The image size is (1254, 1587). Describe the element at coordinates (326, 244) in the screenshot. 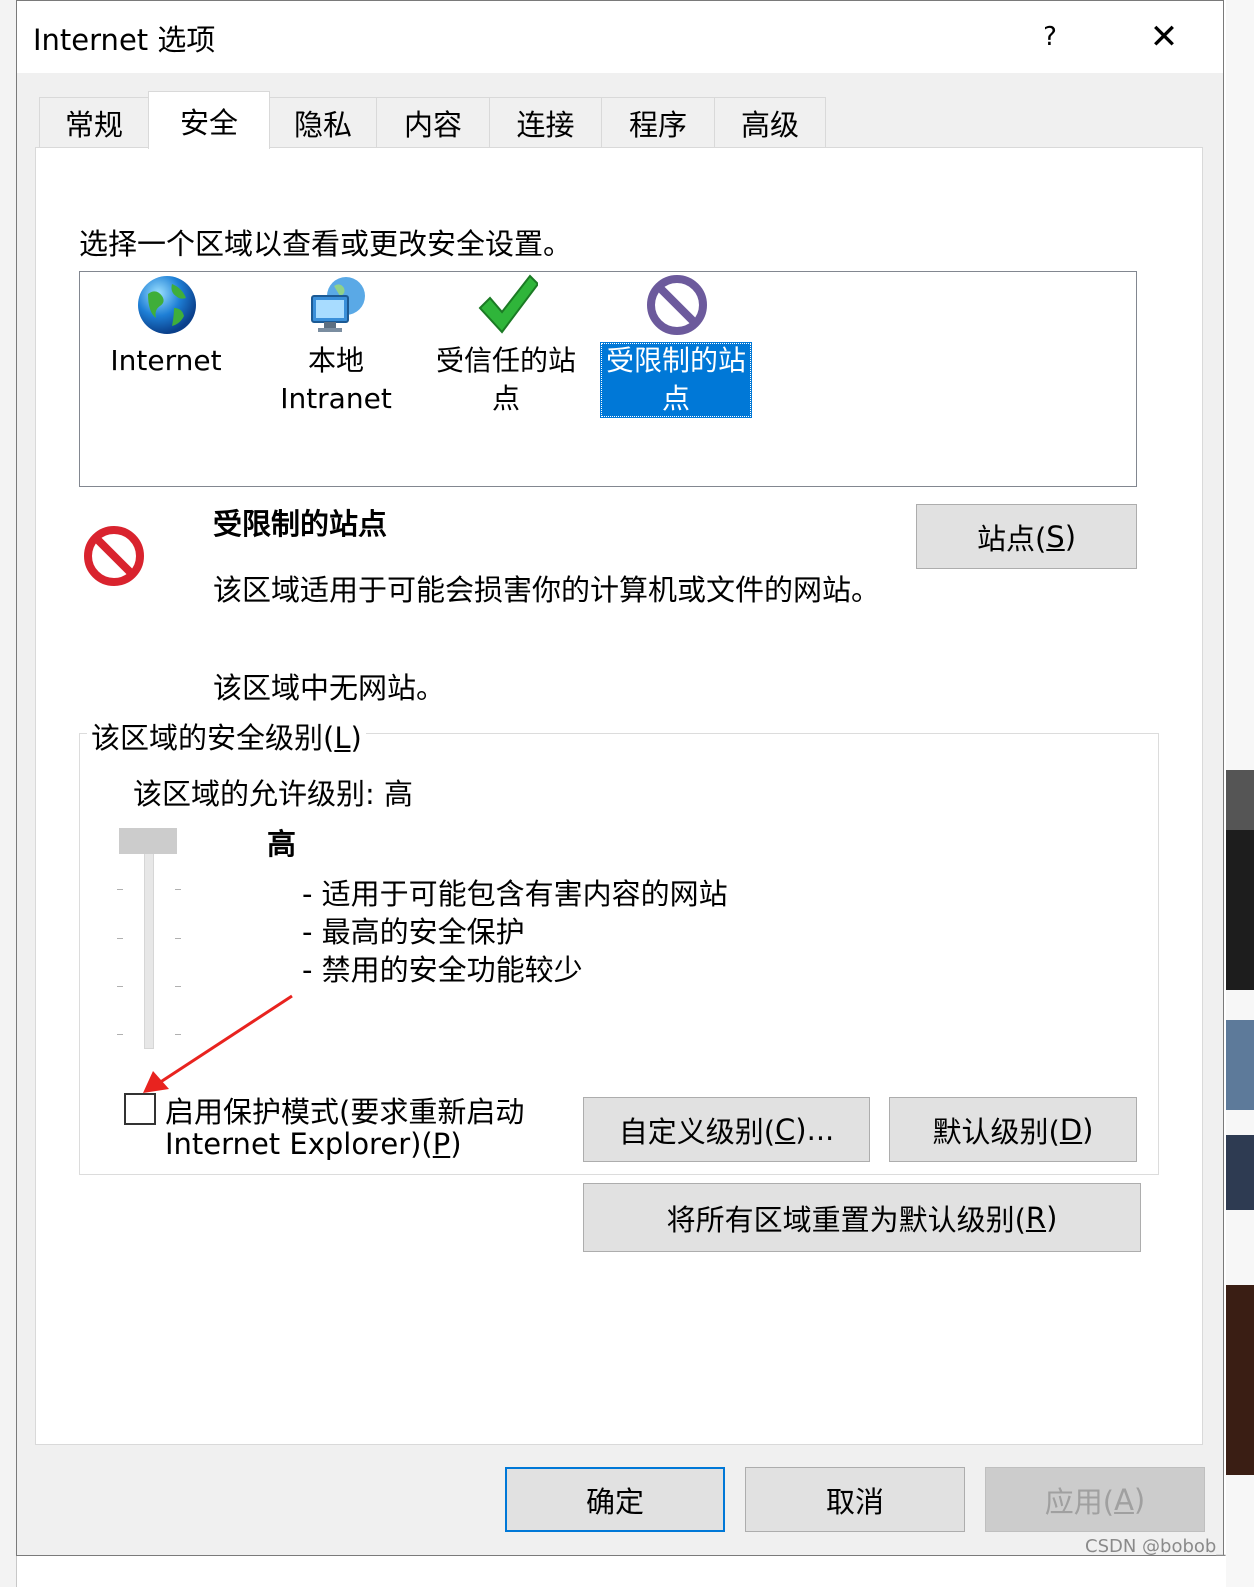

I see `zone-instruction: 选择一个区域以查看或更改安全设置。` at that location.